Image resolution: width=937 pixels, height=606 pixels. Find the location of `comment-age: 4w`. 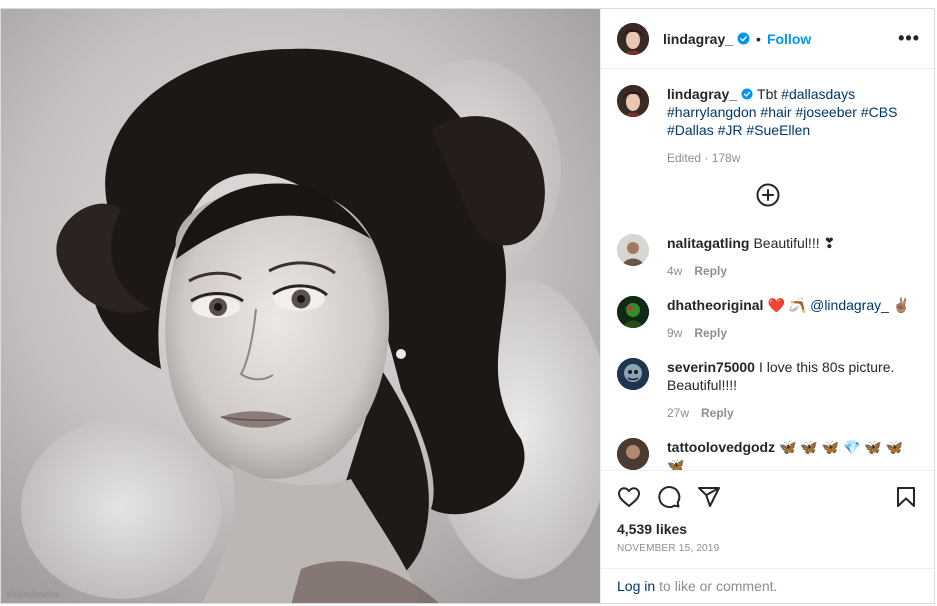

comment-age: 4w is located at coordinates (675, 271).